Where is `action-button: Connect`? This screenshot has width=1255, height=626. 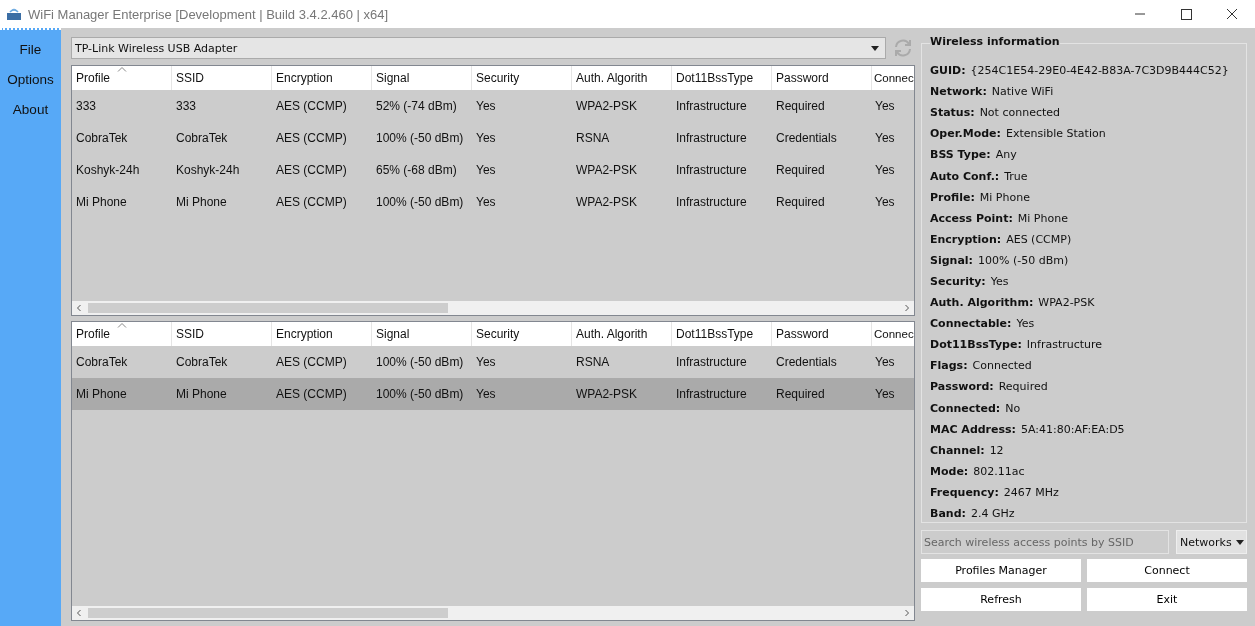 action-button: Connect is located at coordinates (1167, 570).